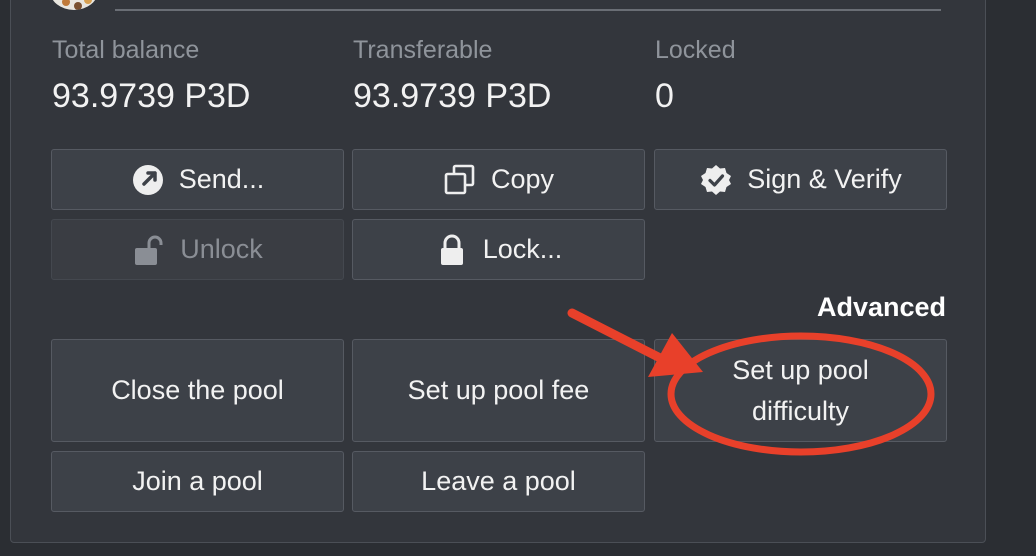  I want to click on sign-verify-label: Sign & Verify, so click(824, 179).